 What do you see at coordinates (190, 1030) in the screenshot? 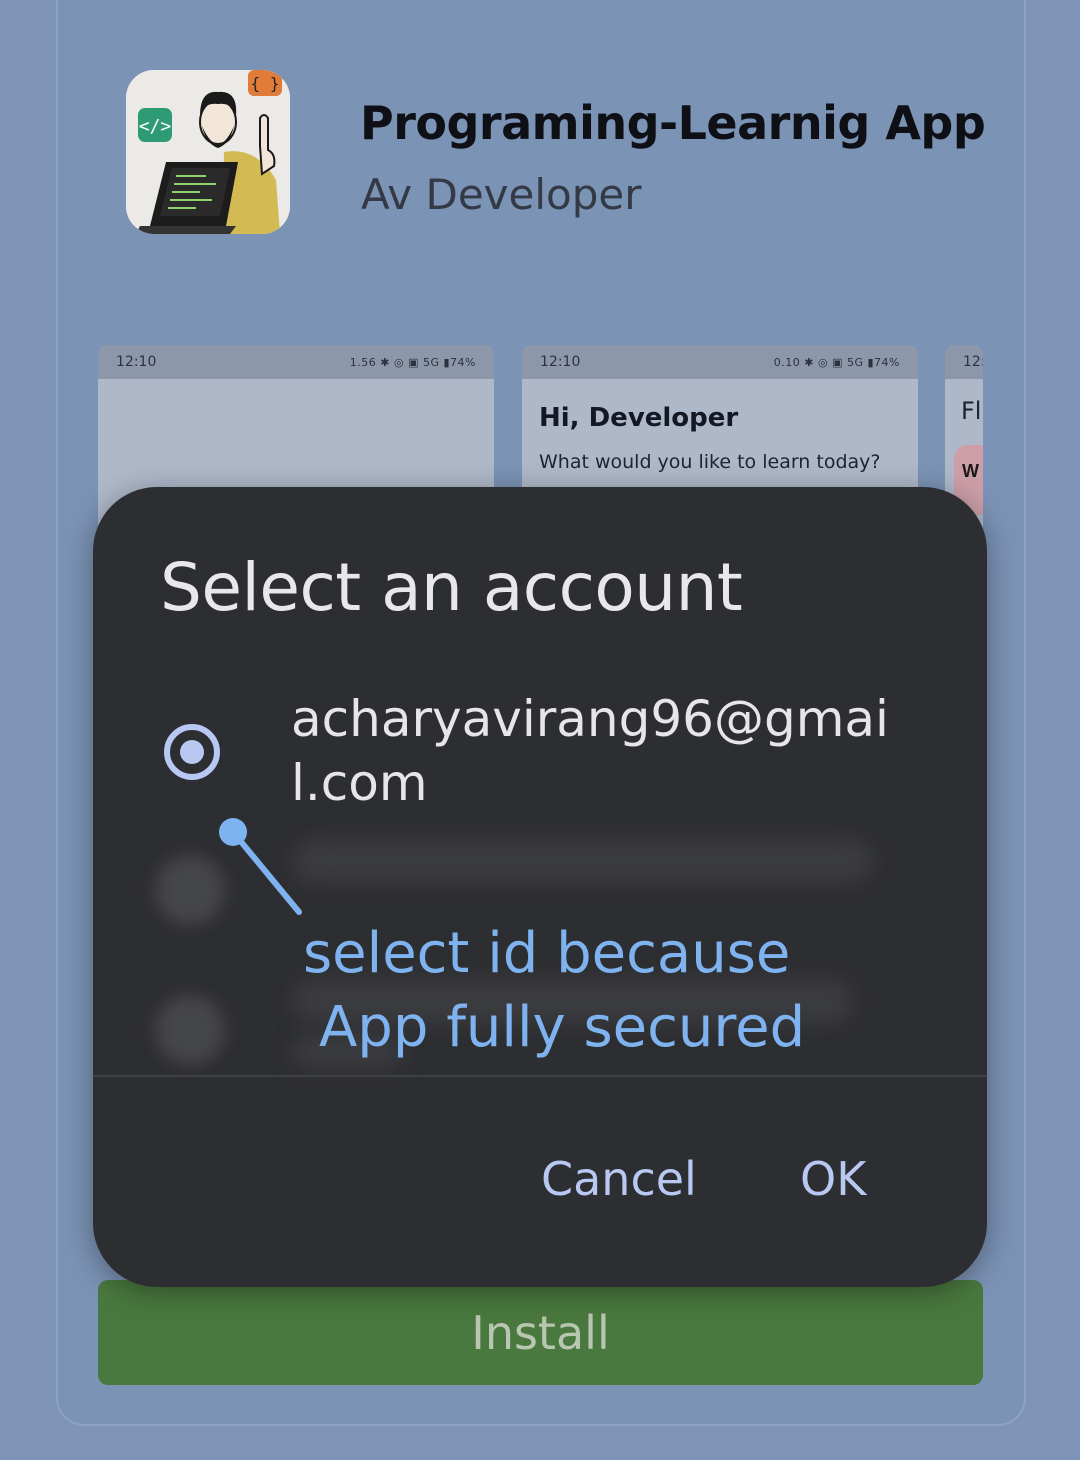
I see `blurred-account-radio` at bounding box center [190, 1030].